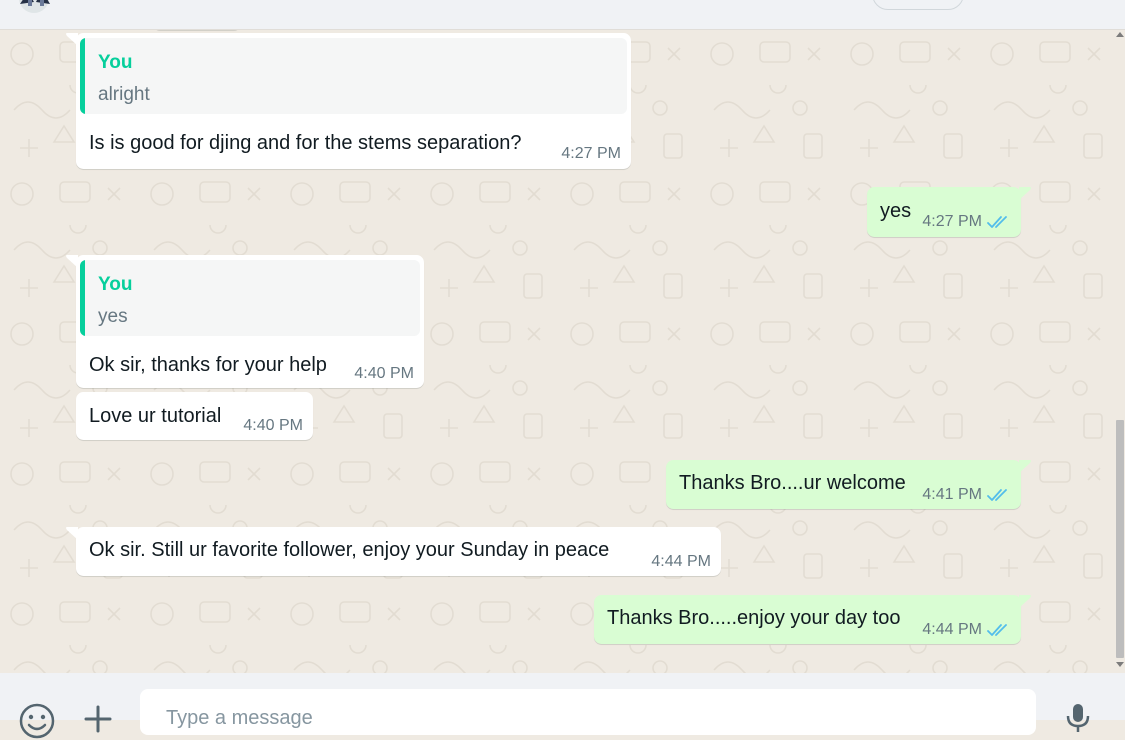  I want to click on message-incoming: Love ur tutorial 4:40 PM, so click(194, 416).